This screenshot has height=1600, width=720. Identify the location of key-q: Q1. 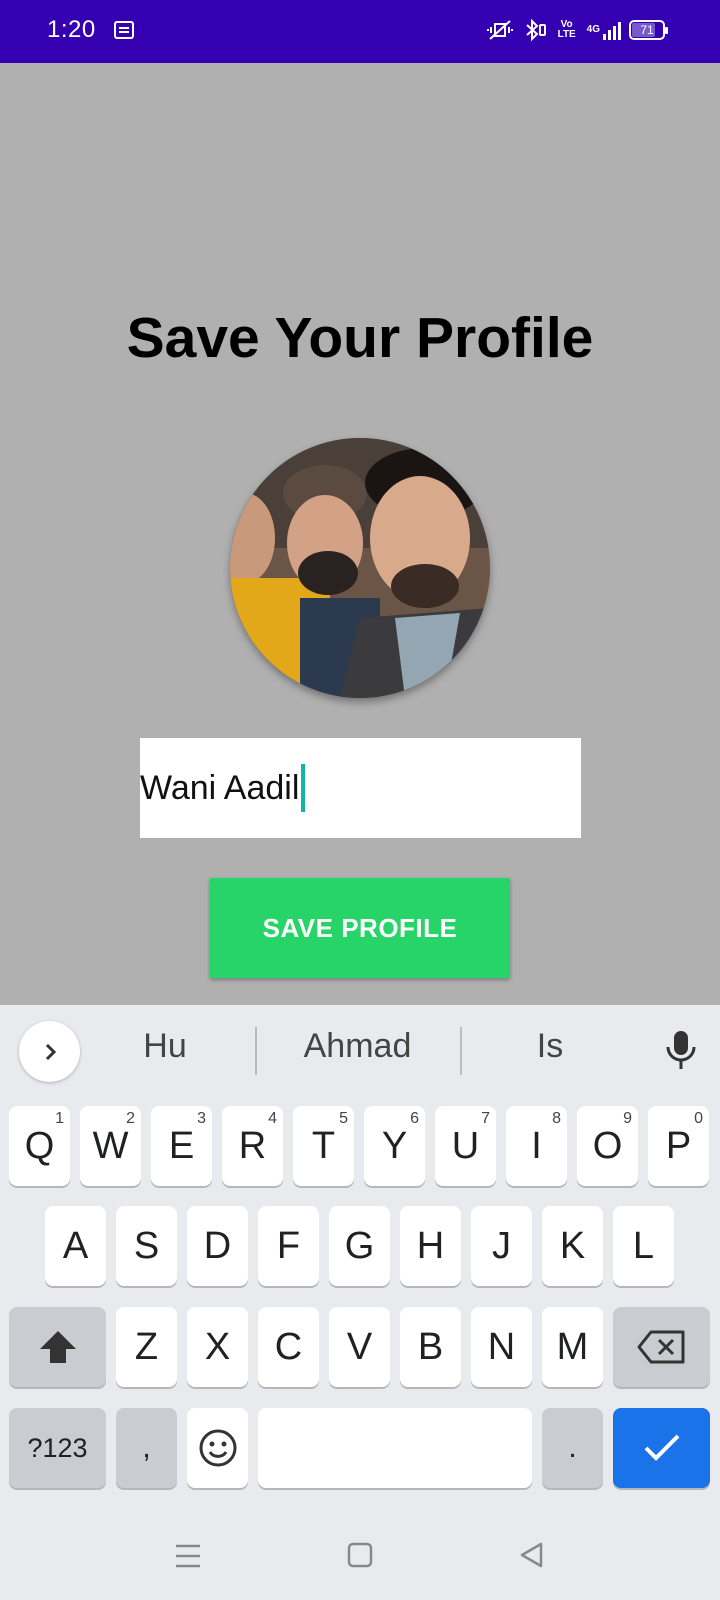
(39, 1146).